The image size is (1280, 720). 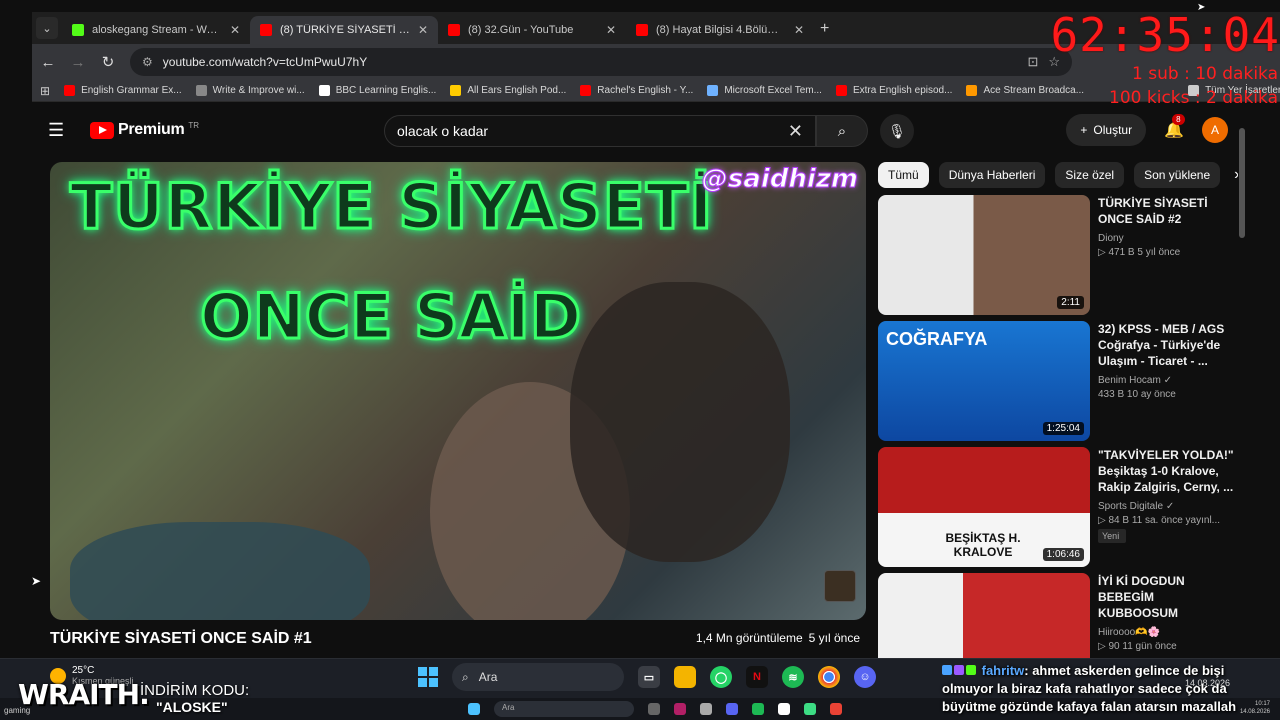 I want to click on reload-icon: ↻, so click(x=108, y=62).